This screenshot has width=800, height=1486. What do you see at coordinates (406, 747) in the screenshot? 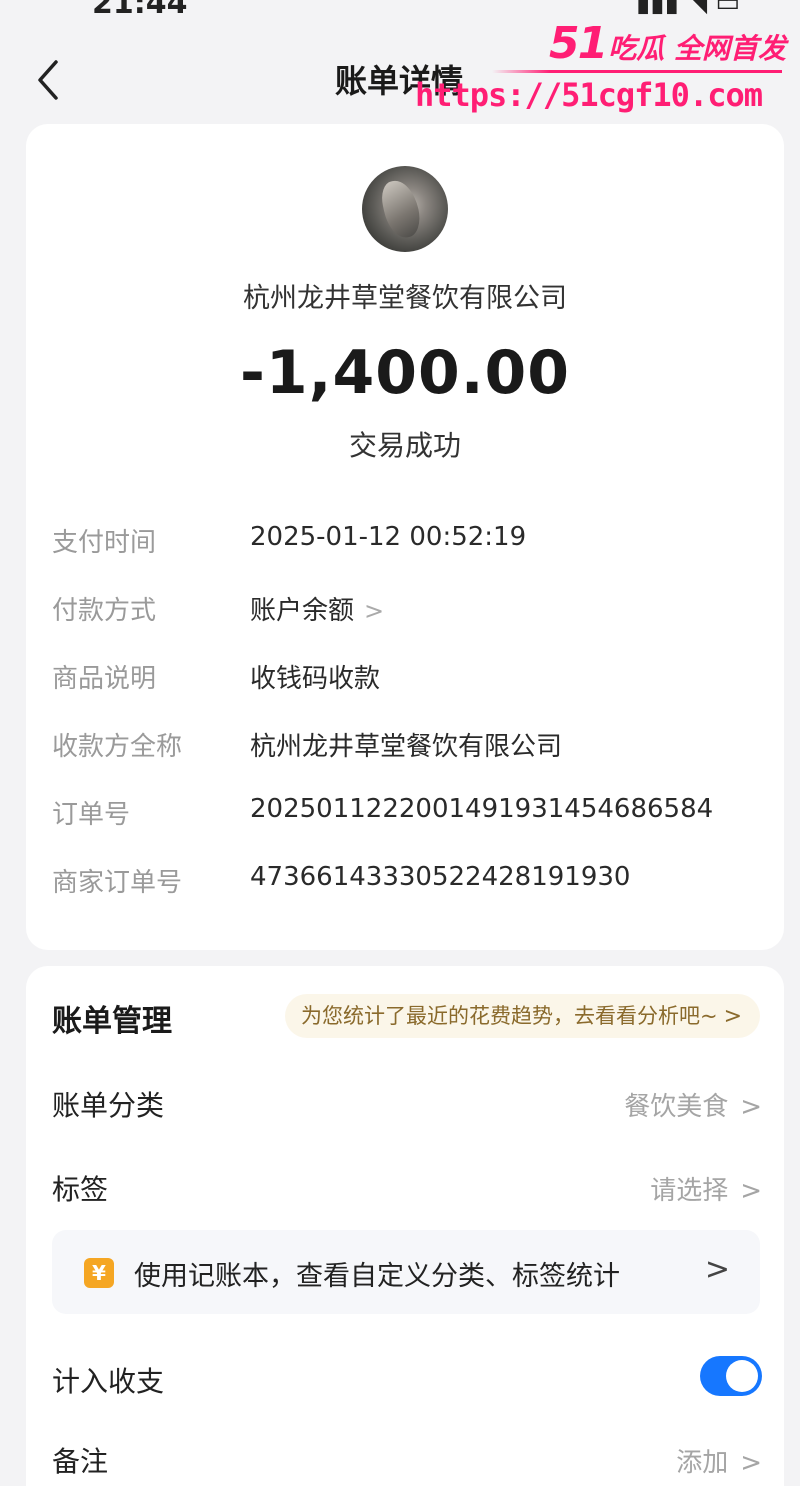
I see `detail-value: 杭州龙井草堂餐饮有限公司` at bounding box center [406, 747].